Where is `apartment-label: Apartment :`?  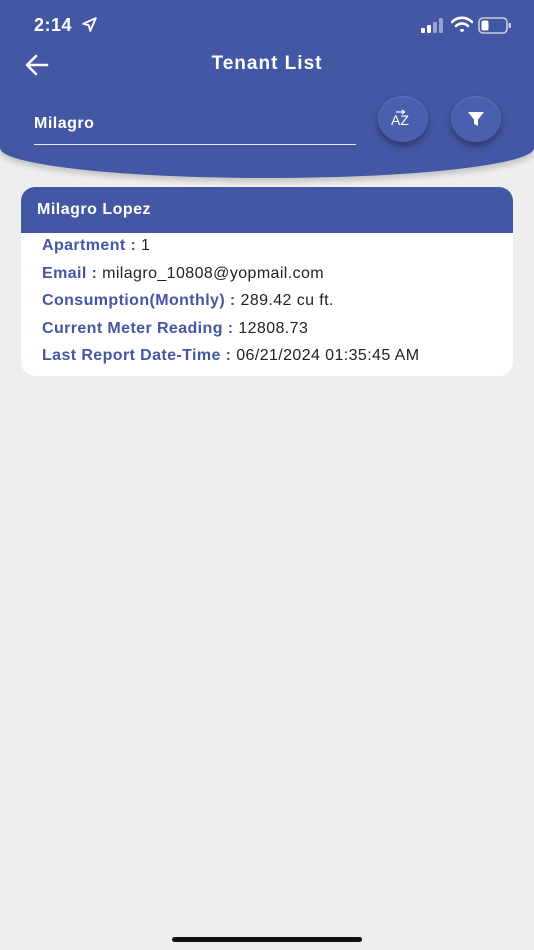 apartment-label: Apartment : is located at coordinates (89, 245).